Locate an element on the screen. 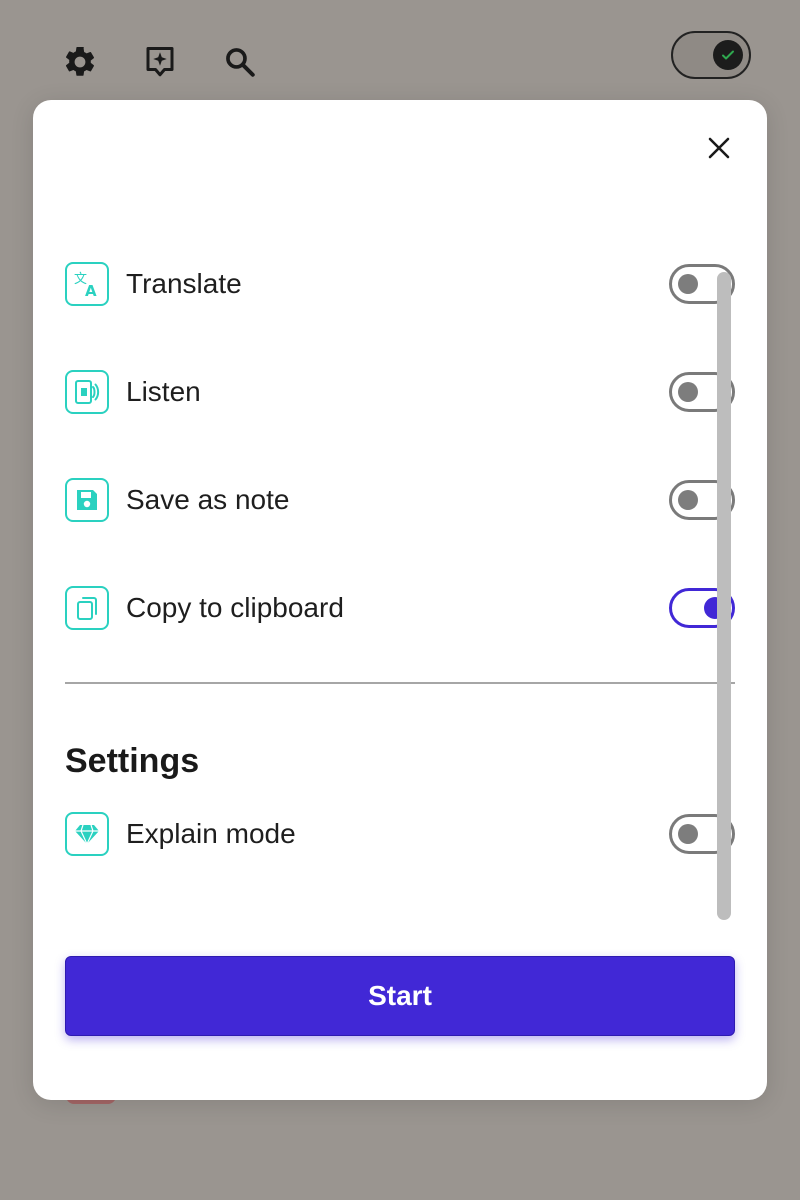 Image resolution: width=800 pixels, height=1200 pixels. action-label-listen: Listen is located at coordinates (163, 391).